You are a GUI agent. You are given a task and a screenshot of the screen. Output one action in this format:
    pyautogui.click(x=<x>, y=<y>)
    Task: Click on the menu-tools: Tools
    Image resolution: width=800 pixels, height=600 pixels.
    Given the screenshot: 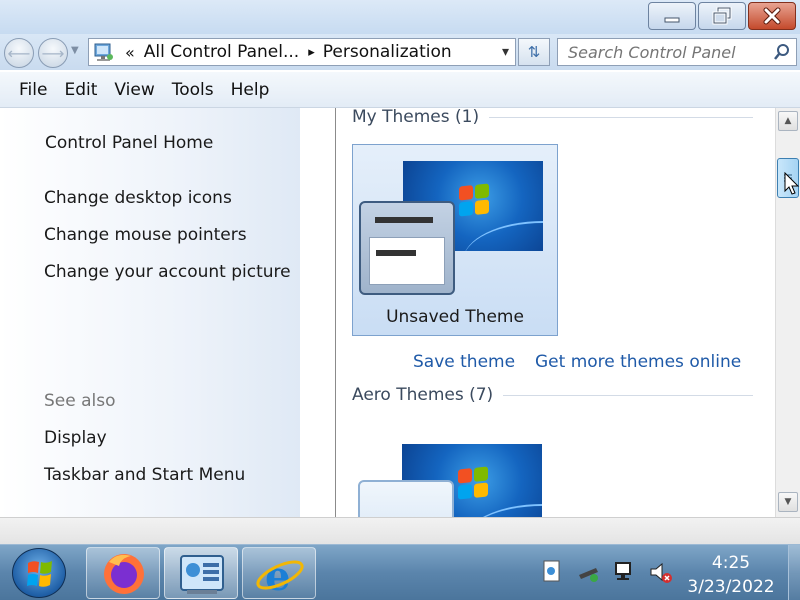 What is the action you would take?
    pyautogui.click(x=193, y=90)
    